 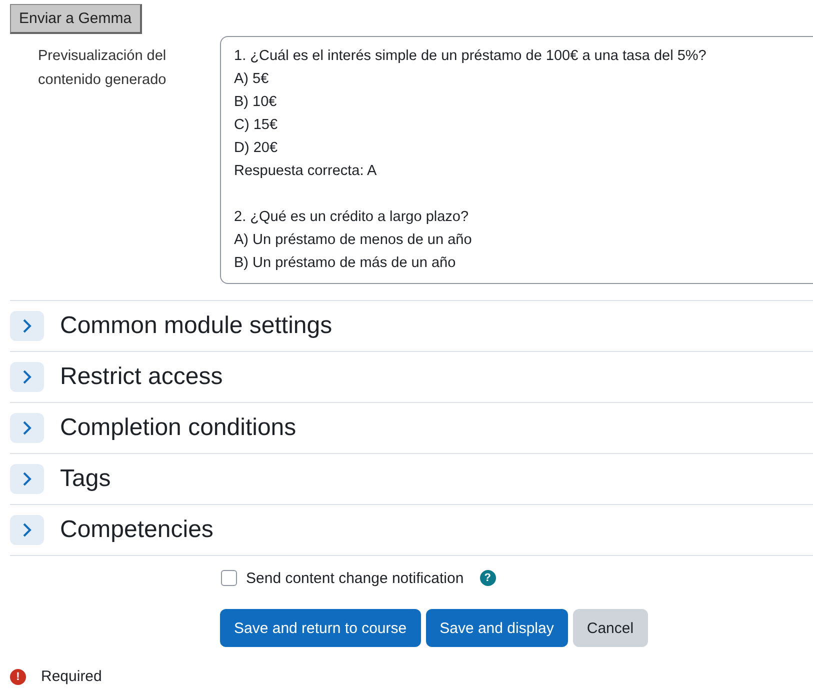 I want to click on required-label: Required, so click(x=71, y=676).